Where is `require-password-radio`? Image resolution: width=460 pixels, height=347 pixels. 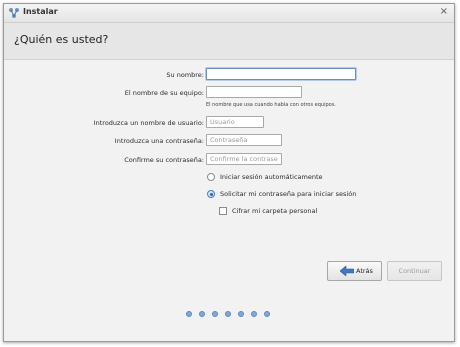
require-password-radio is located at coordinates (211, 194).